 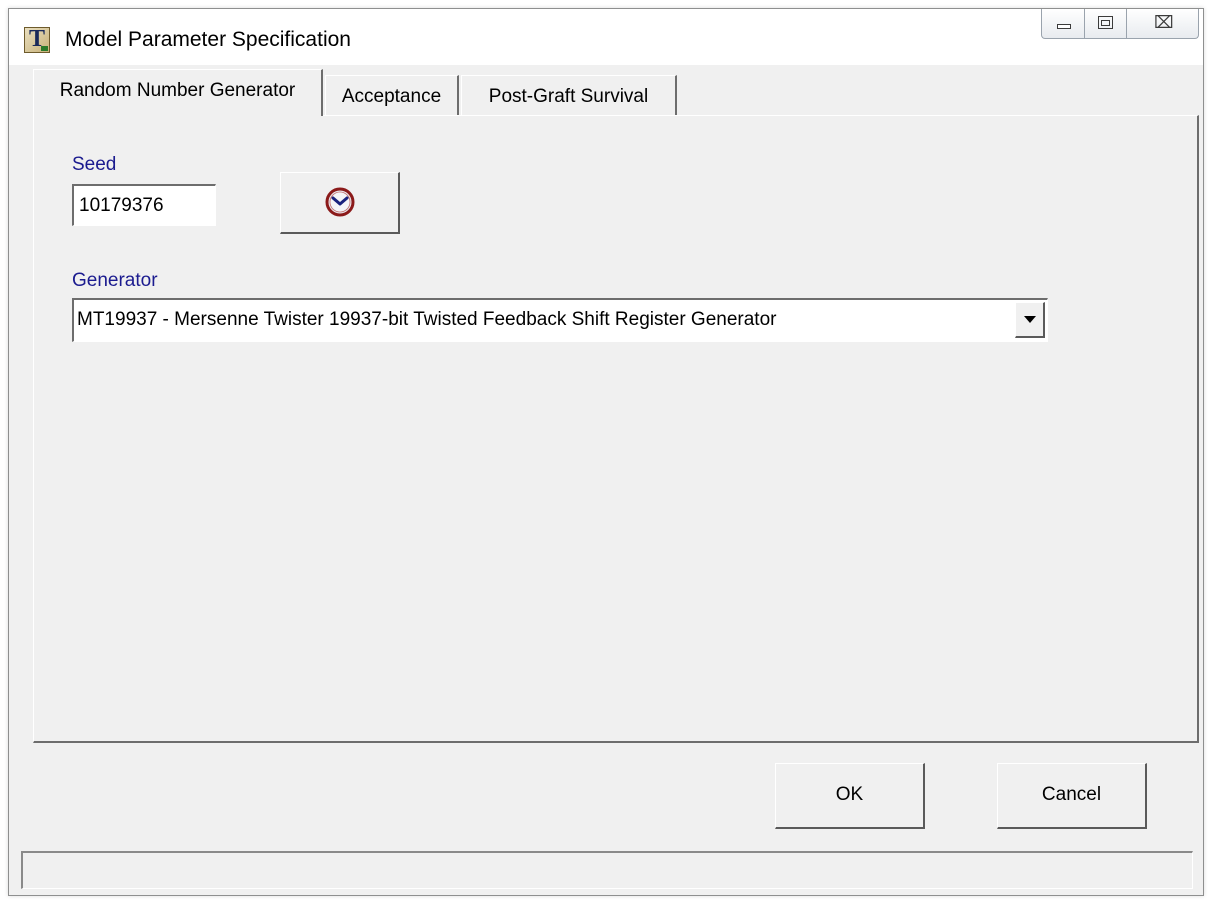 I want to click on restore-icon-inner, so click(x=1105, y=23).